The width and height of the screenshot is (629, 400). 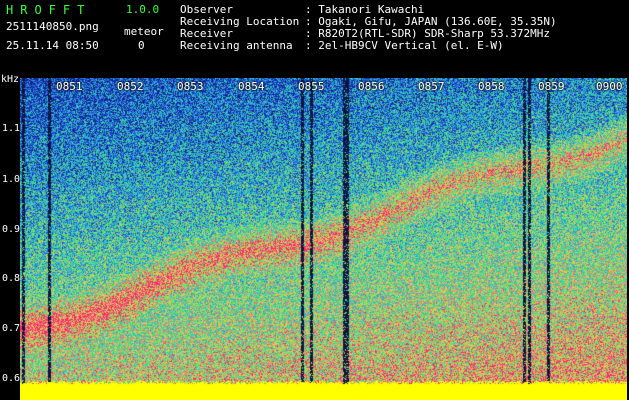 What do you see at coordinates (143, 9) in the screenshot?
I see `app-version: 1.0.0` at bounding box center [143, 9].